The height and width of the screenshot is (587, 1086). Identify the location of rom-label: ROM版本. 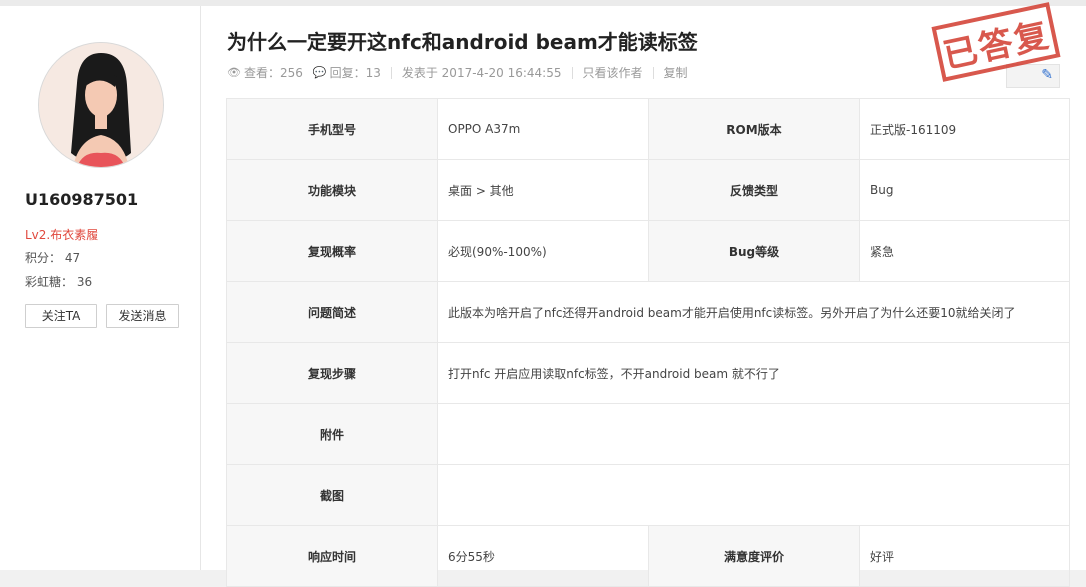
(754, 129).